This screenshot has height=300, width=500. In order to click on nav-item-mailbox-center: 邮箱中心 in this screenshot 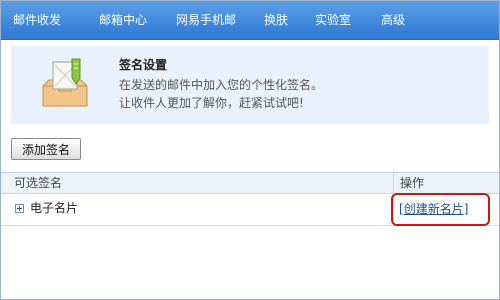, I will do `click(123, 20)`.